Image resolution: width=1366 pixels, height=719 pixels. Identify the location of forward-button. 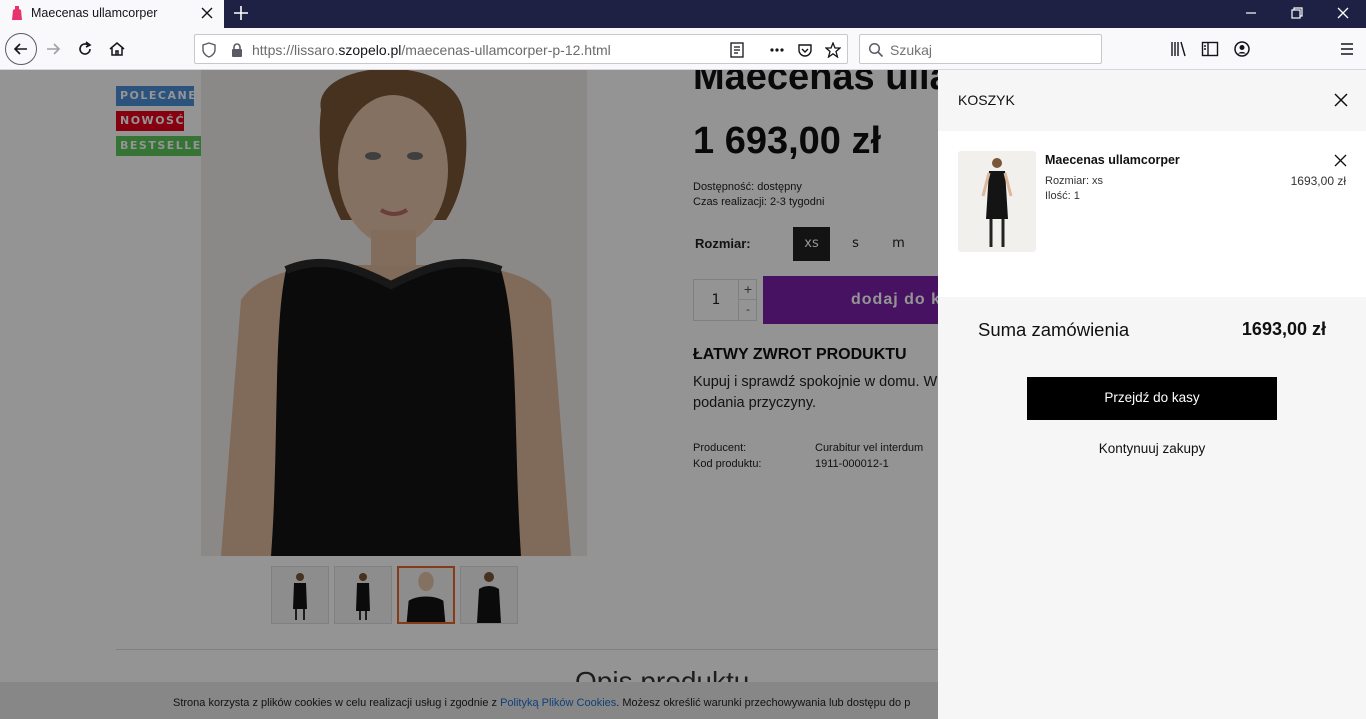
(53, 49).